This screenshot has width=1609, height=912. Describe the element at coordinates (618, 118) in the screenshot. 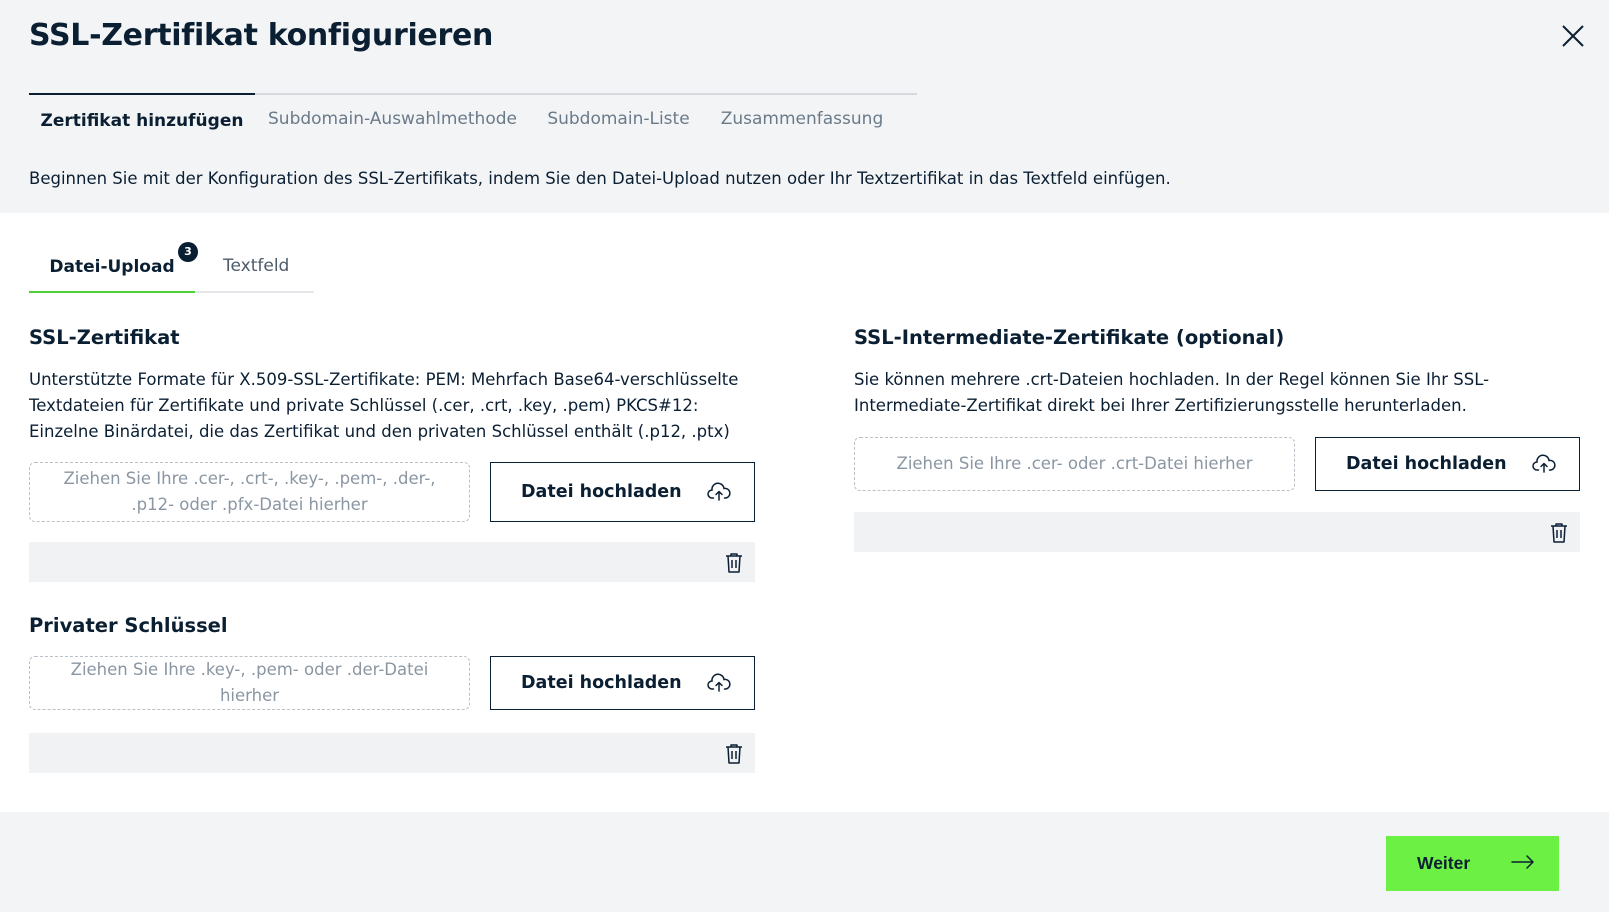

I see `step-subdomain-list: Subdomain-Liste` at that location.